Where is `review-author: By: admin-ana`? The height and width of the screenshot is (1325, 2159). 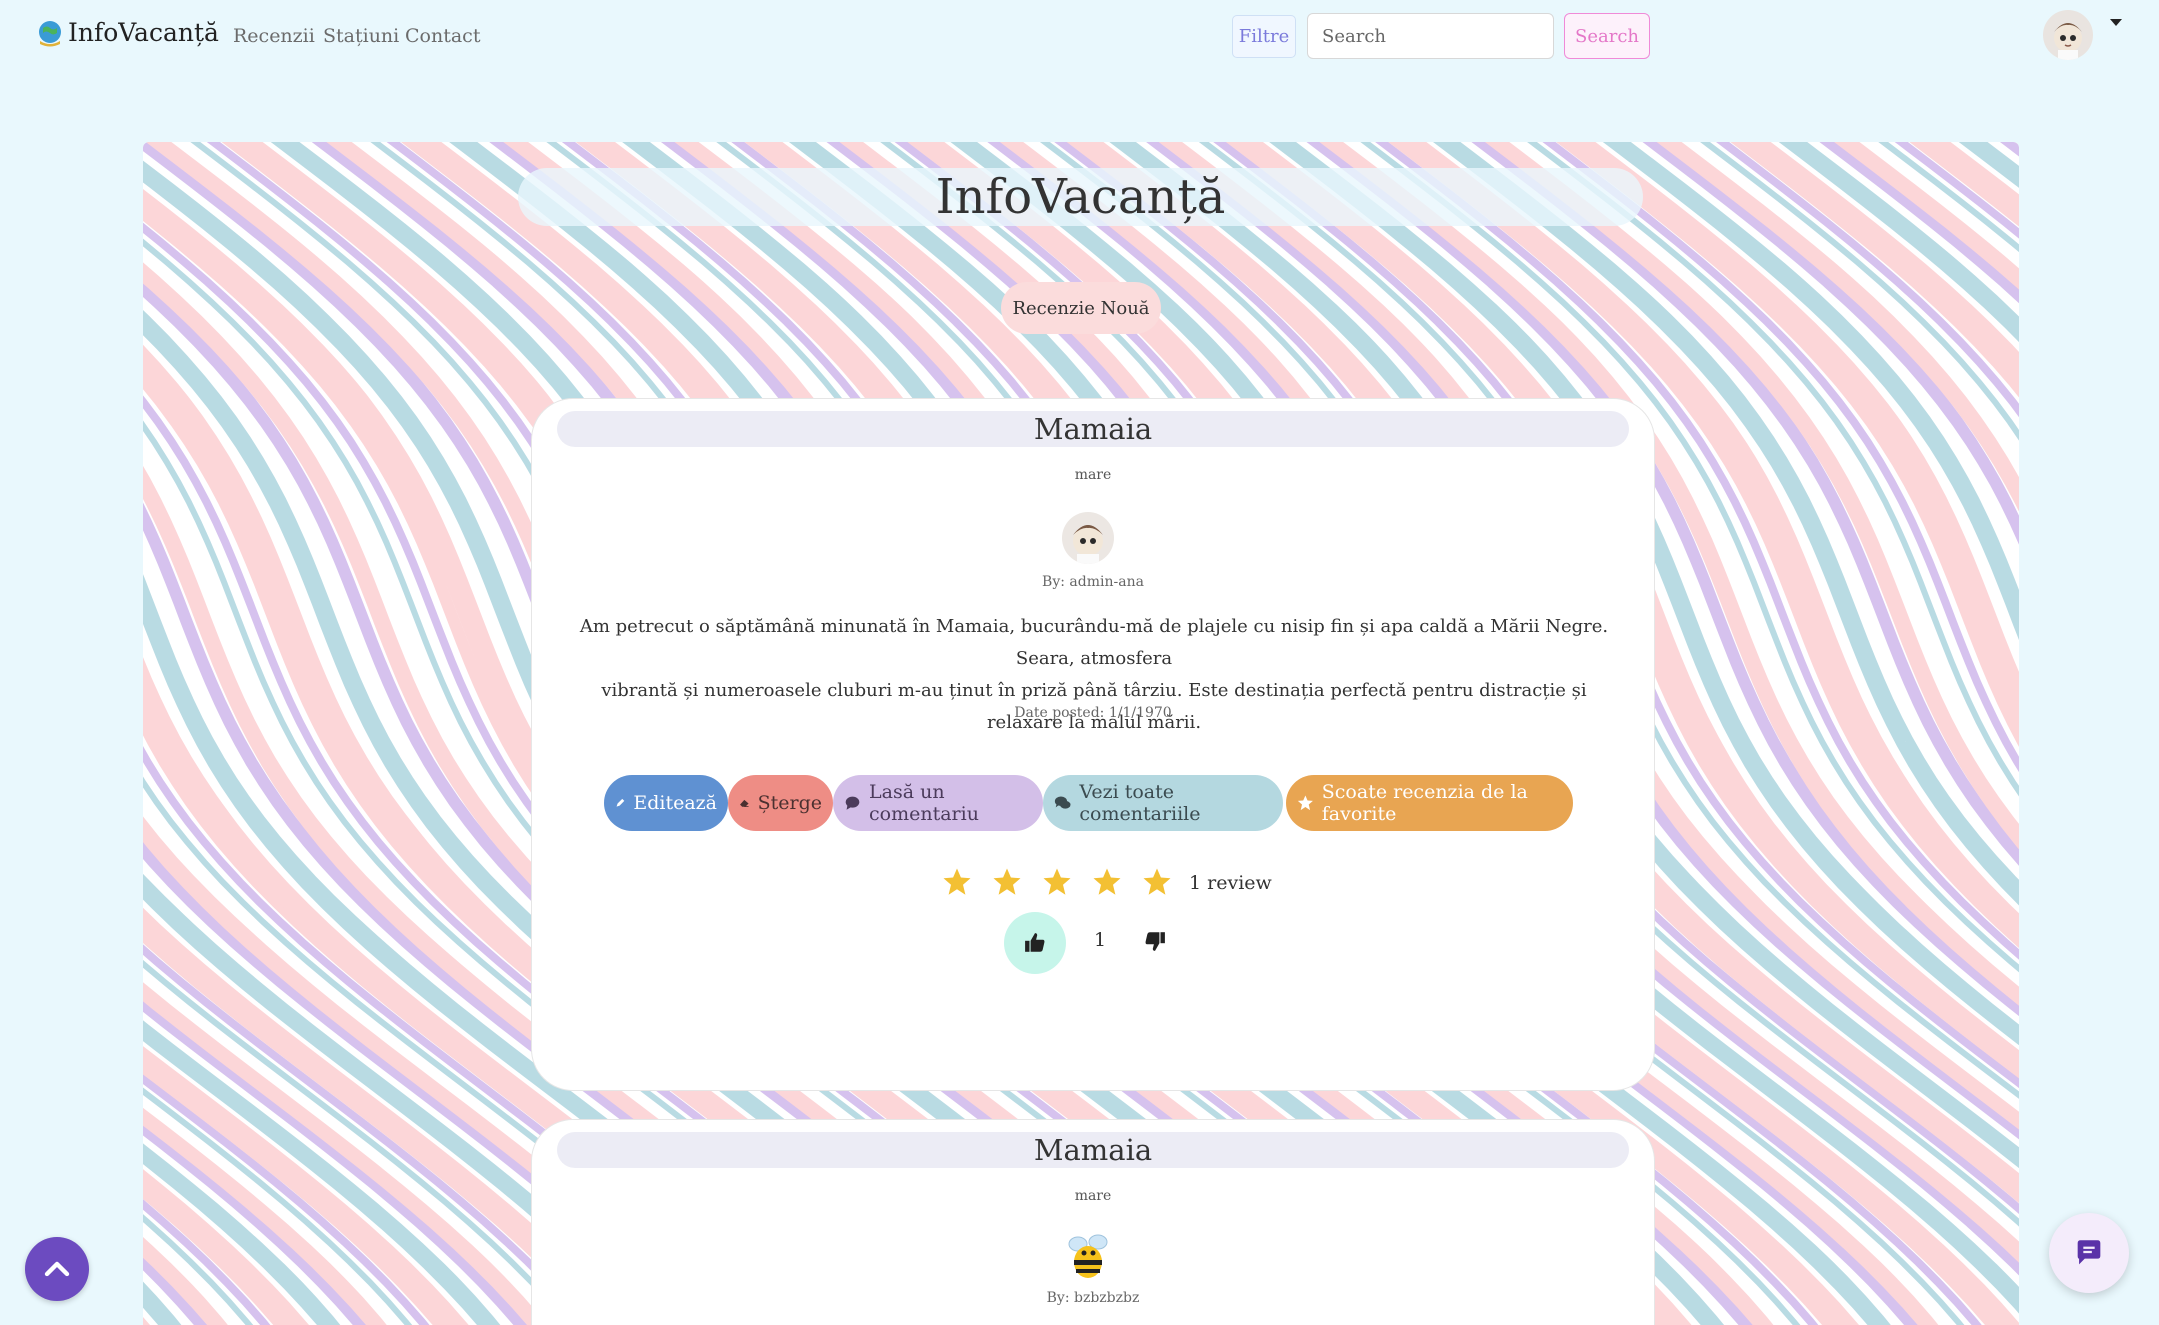 review-author: By: admin-ana is located at coordinates (1093, 582).